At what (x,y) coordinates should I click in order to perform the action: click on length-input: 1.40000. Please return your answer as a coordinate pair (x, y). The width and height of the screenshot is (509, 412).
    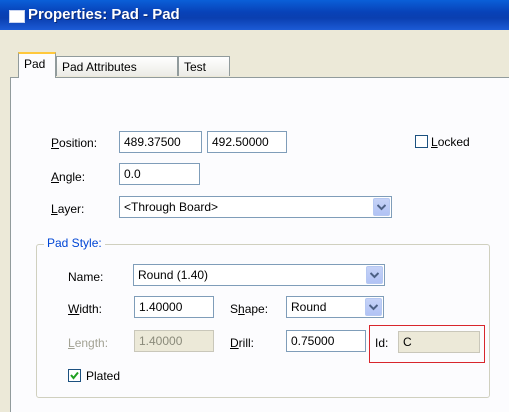
    Looking at the image, I should click on (174, 341).